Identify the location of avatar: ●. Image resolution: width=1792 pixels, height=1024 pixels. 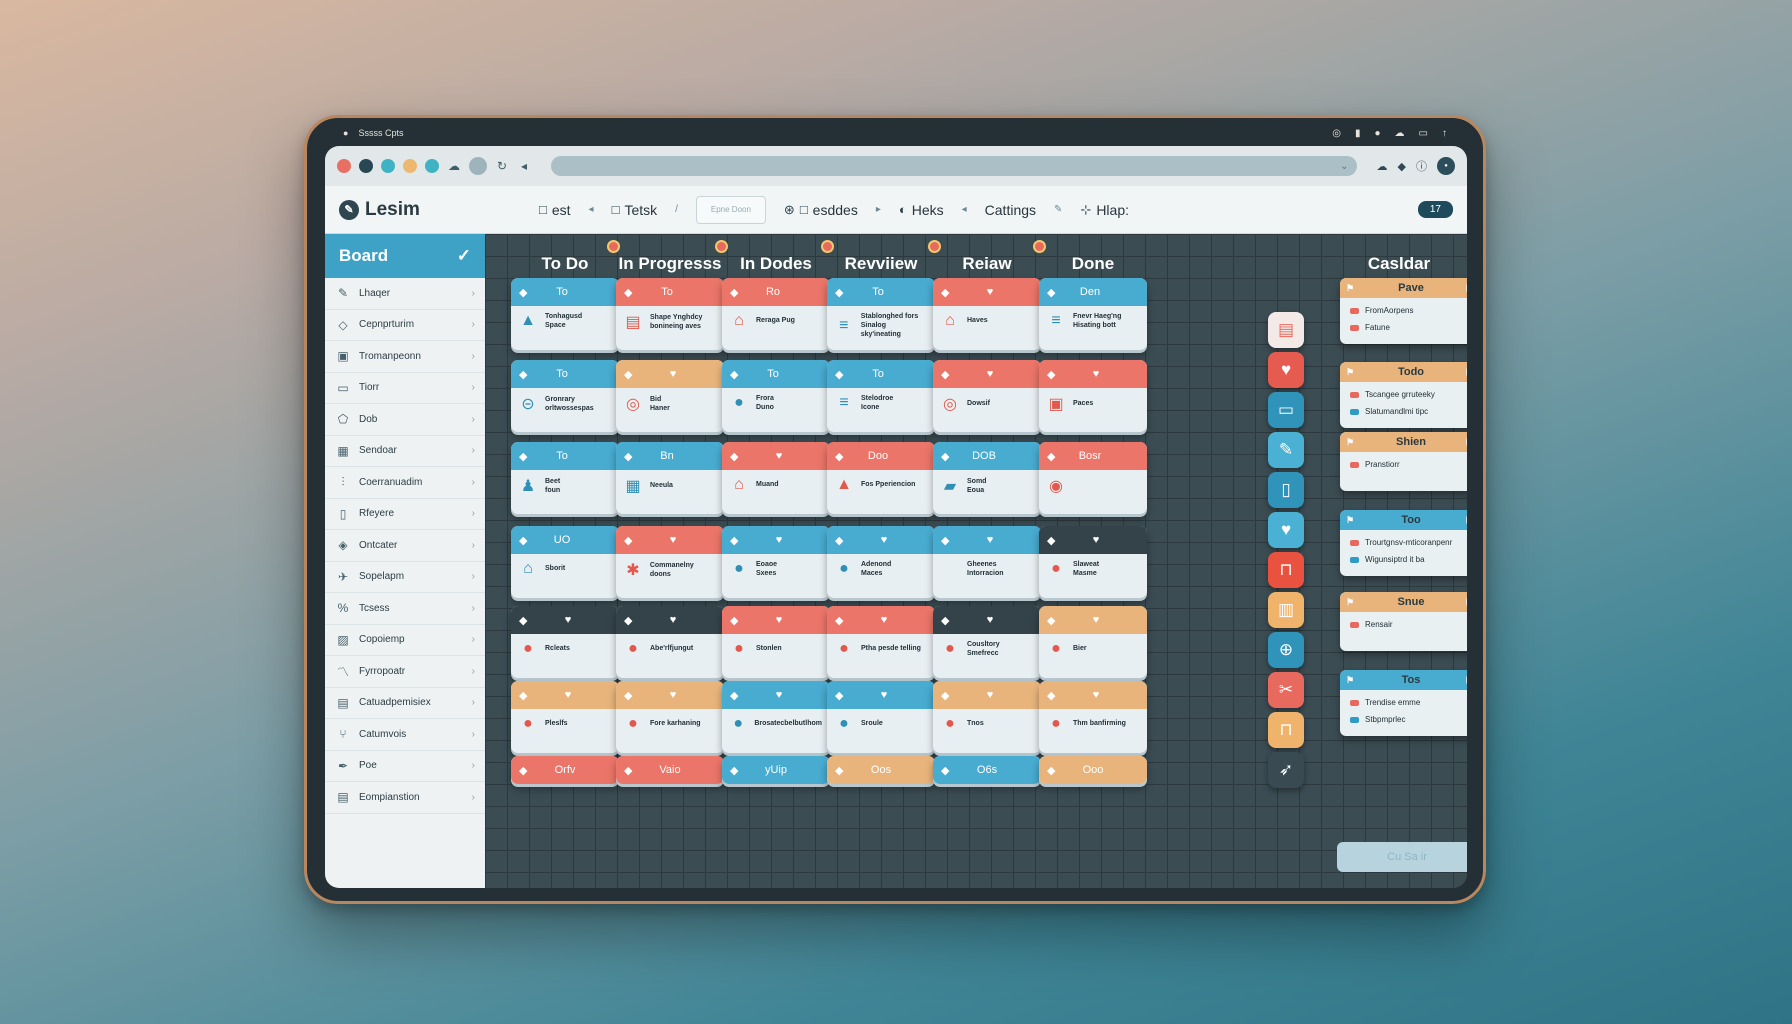
(1446, 166).